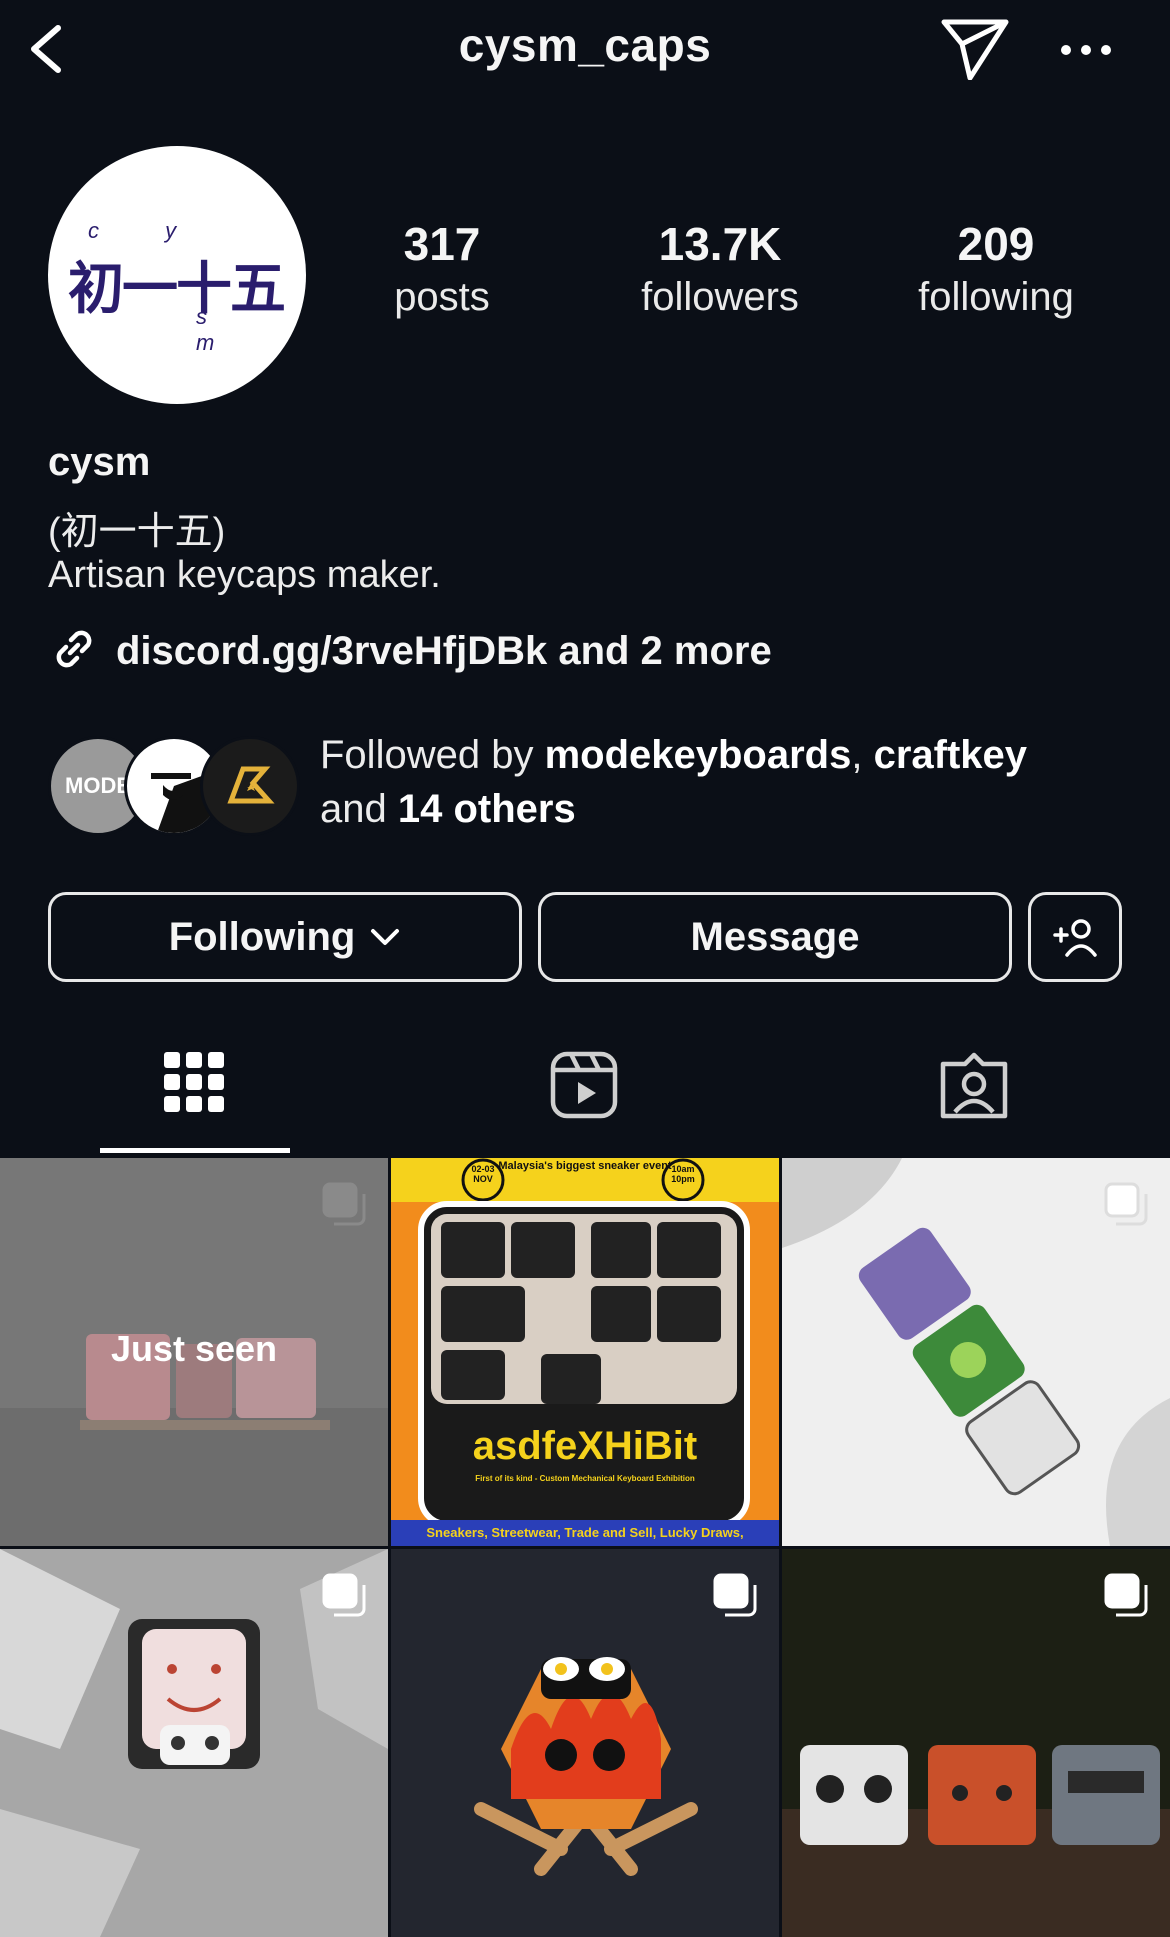 Image resolution: width=1170 pixels, height=1937 pixels. I want to click on followed-by-user-2: craftkey, so click(950, 755).